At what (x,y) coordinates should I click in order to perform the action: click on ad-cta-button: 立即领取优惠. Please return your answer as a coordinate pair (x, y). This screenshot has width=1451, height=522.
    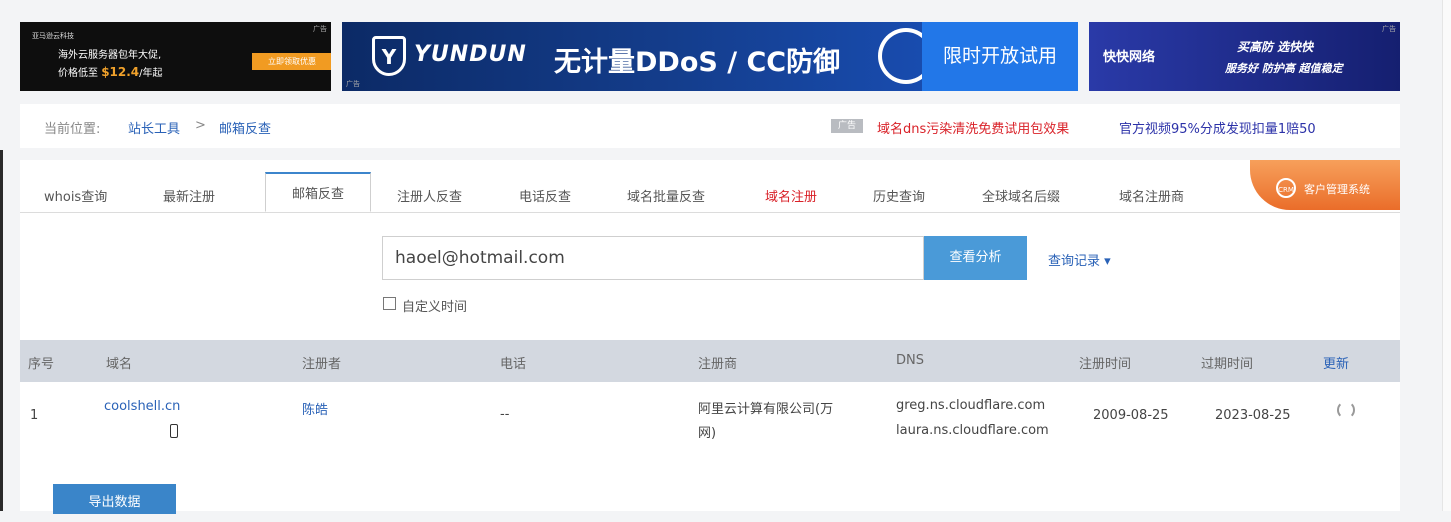
    Looking at the image, I should click on (291, 61).